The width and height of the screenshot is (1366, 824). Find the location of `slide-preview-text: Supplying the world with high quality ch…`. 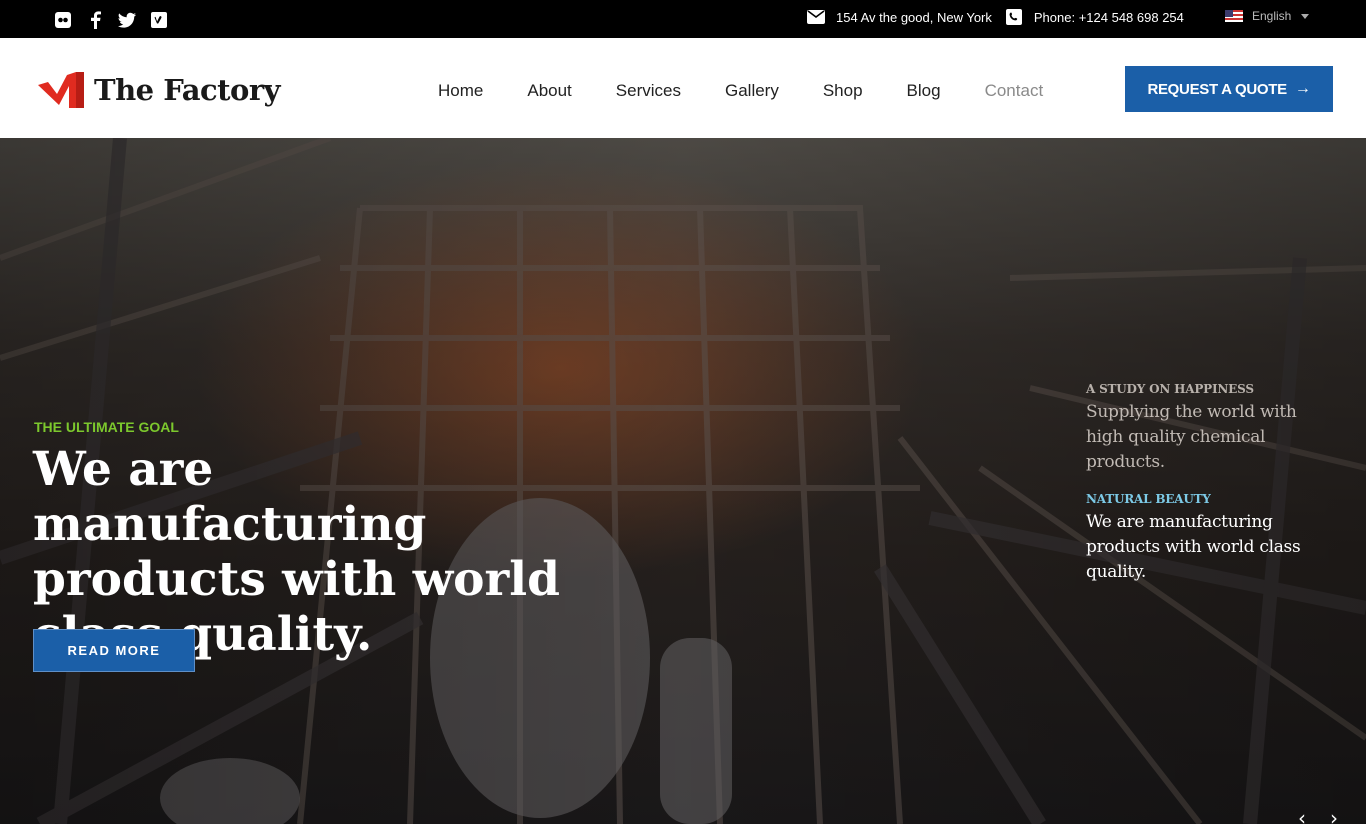

slide-preview-text: Supplying the world with high quality ch… is located at coordinates (1191, 437).